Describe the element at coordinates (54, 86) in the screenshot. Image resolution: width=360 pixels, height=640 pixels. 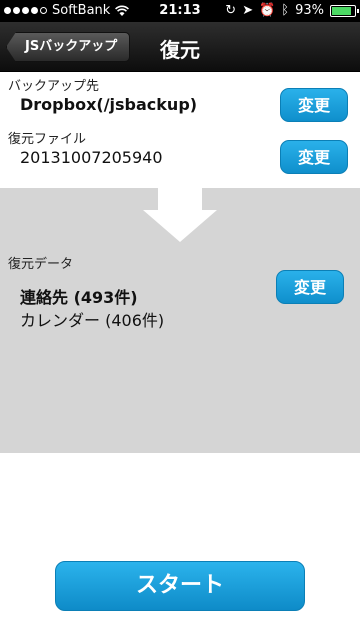
I see `backup-destination-label: バックアップ先` at that location.